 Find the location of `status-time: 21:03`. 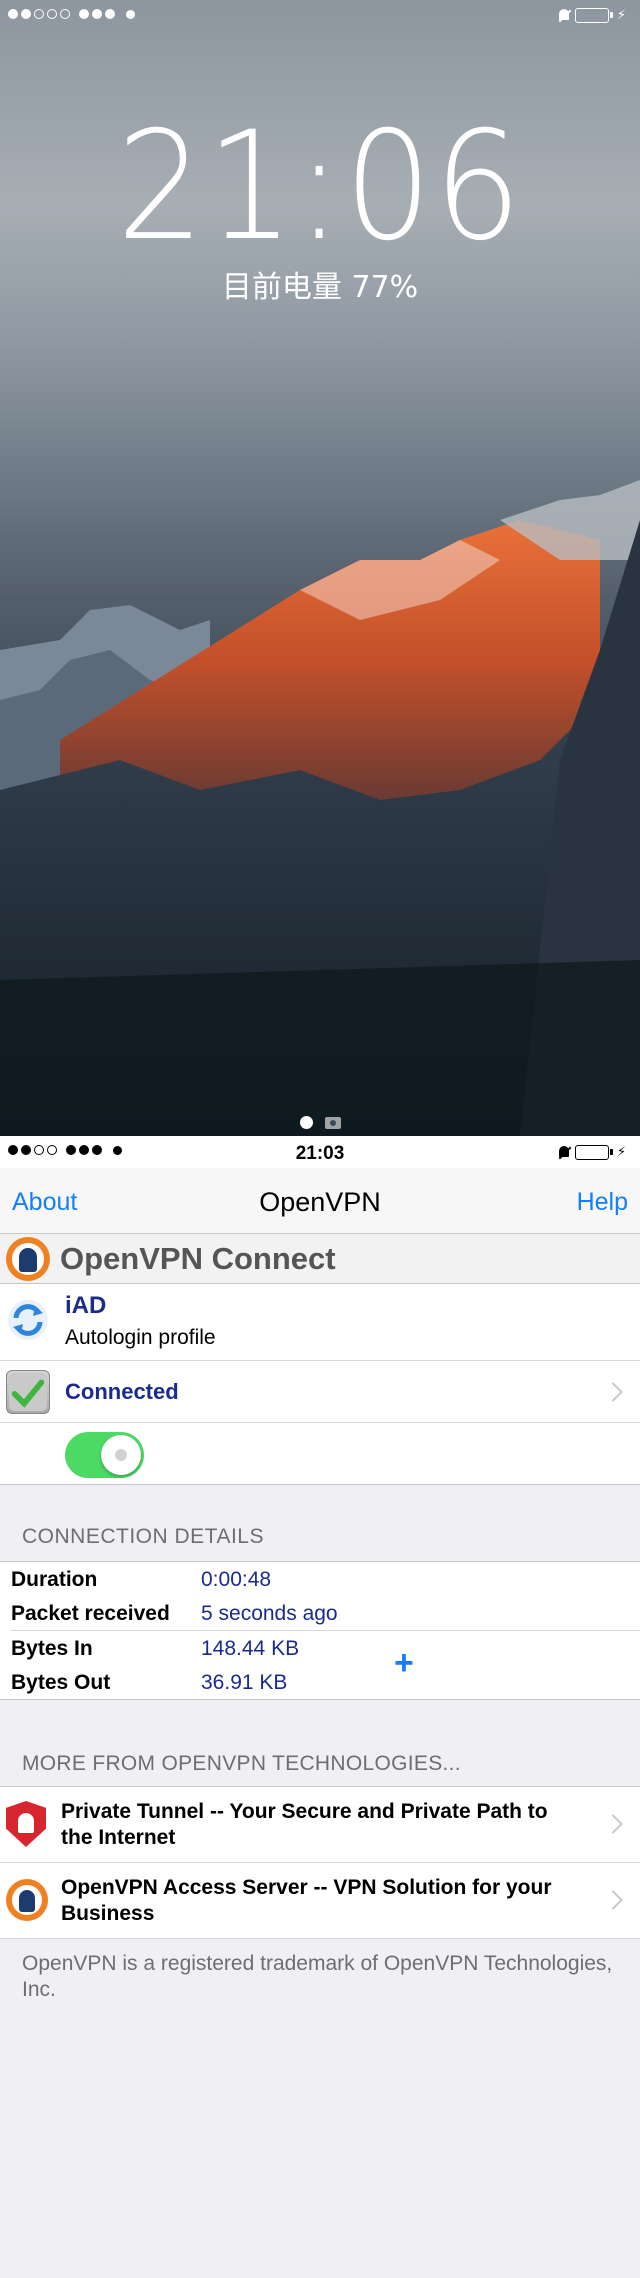

status-time: 21:03 is located at coordinates (320, 1153).